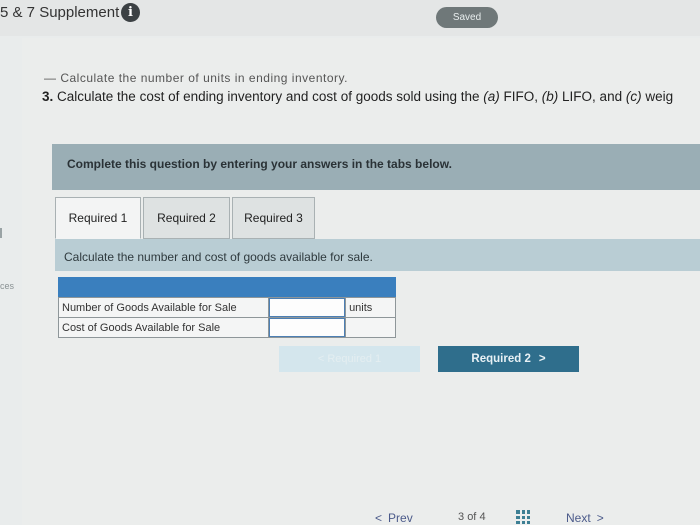 This screenshot has height=525, width=700. What do you see at coordinates (523, 517) in the screenshot?
I see `grid-icon` at bounding box center [523, 517].